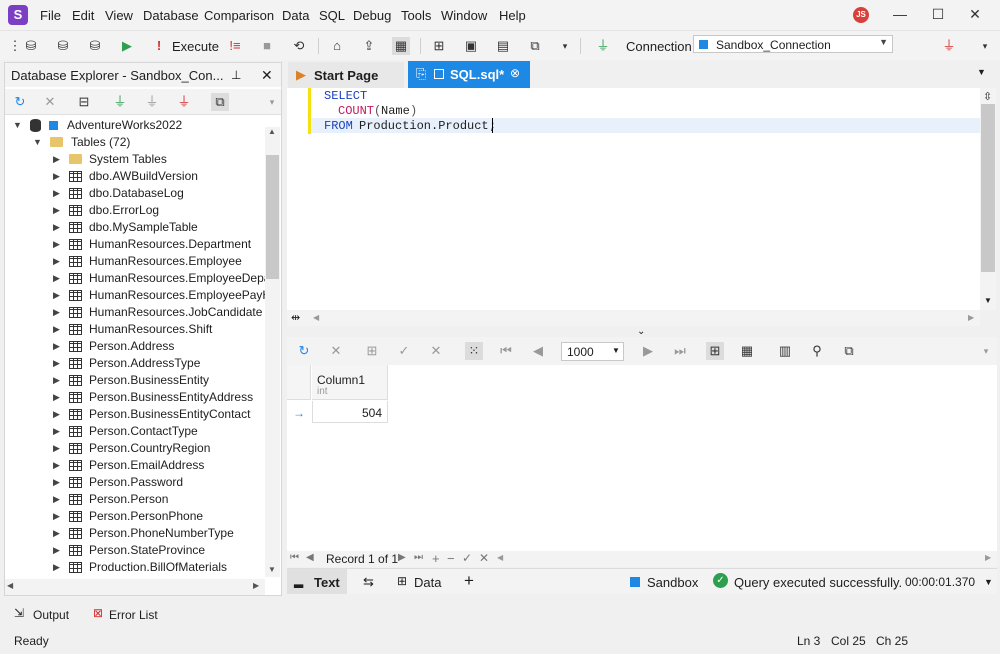  What do you see at coordinates (535, 46) in the screenshot?
I see `copy-data-icon: ⧉` at bounding box center [535, 46].